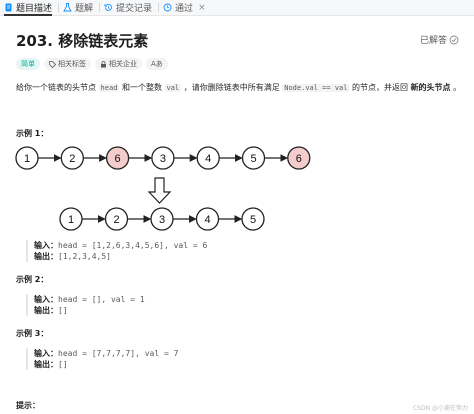  I want to click on difficulty-badge: 简单, so click(28, 64).